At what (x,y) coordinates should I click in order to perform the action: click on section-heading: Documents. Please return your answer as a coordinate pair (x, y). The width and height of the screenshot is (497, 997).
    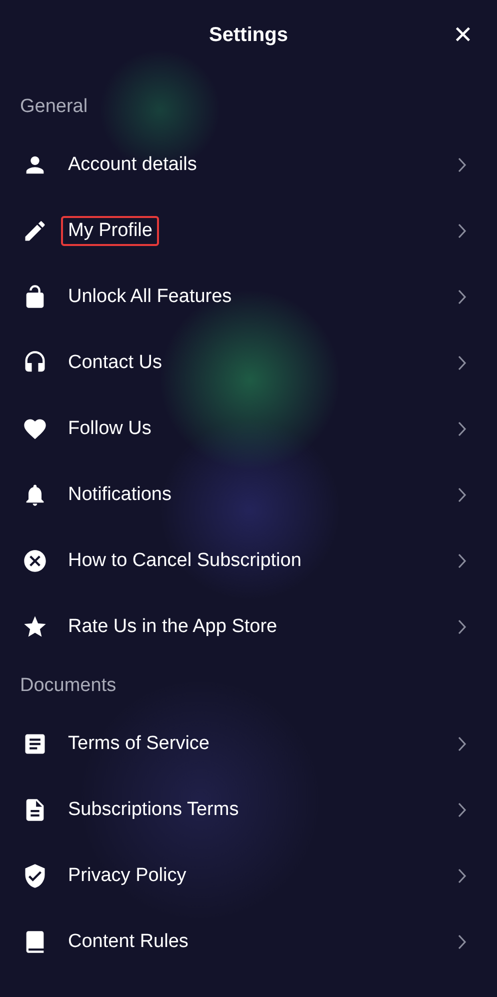
    Looking at the image, I should click on (68, 685).